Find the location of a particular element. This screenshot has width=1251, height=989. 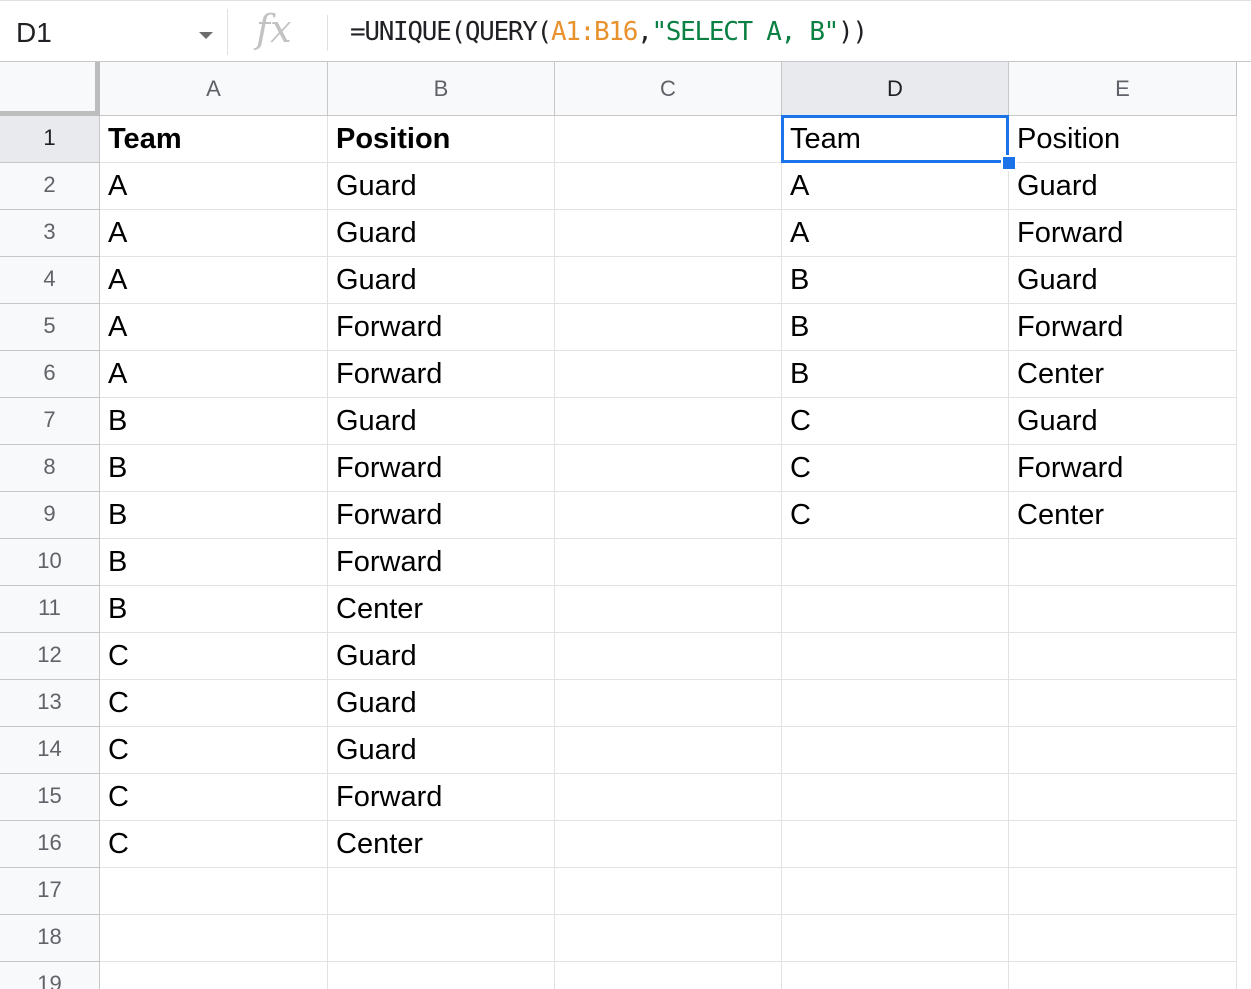

cell-b8: Forward is located at coordinates (441, 468).